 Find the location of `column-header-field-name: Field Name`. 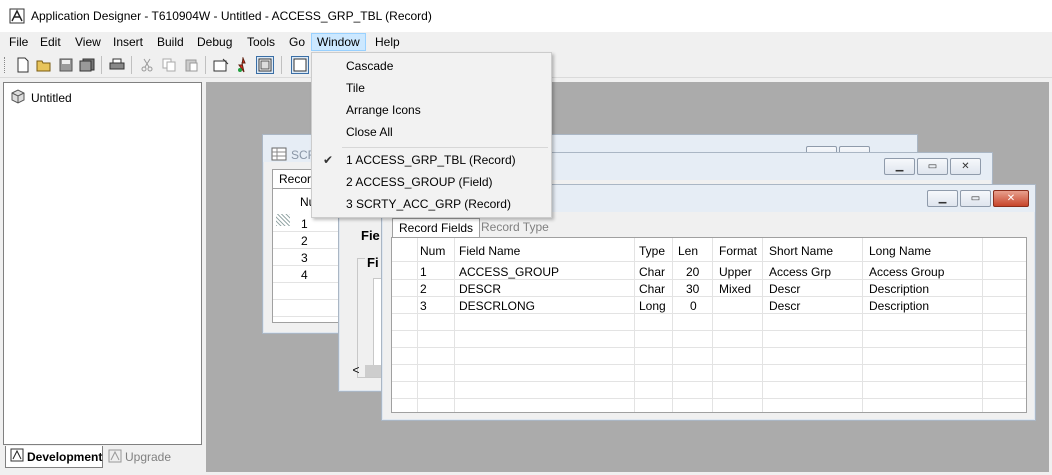

column-header-field-name: Field Name is located at coordinates (489, 251).